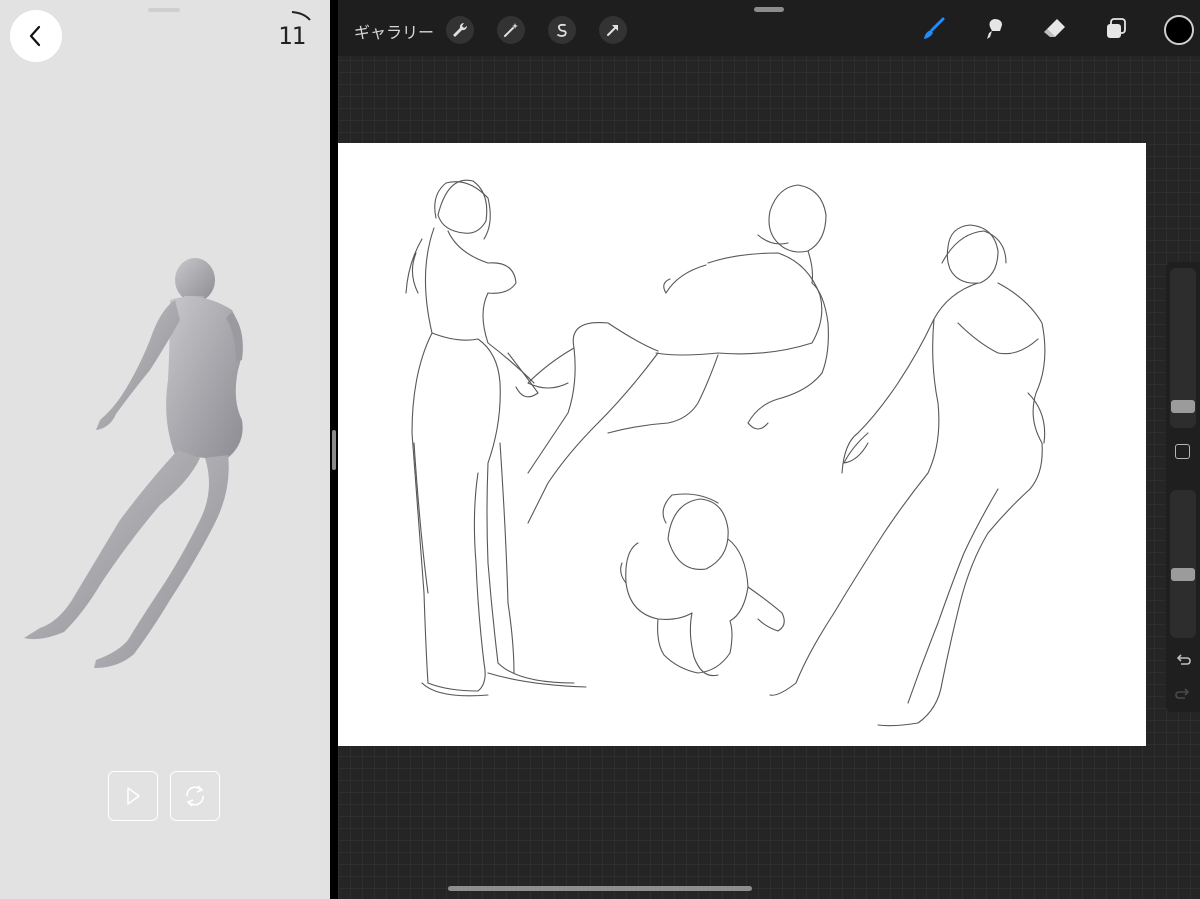  Describe the element at coordinates (1183, 406) in the screenshot. I see `brush-size-knob` at that location.